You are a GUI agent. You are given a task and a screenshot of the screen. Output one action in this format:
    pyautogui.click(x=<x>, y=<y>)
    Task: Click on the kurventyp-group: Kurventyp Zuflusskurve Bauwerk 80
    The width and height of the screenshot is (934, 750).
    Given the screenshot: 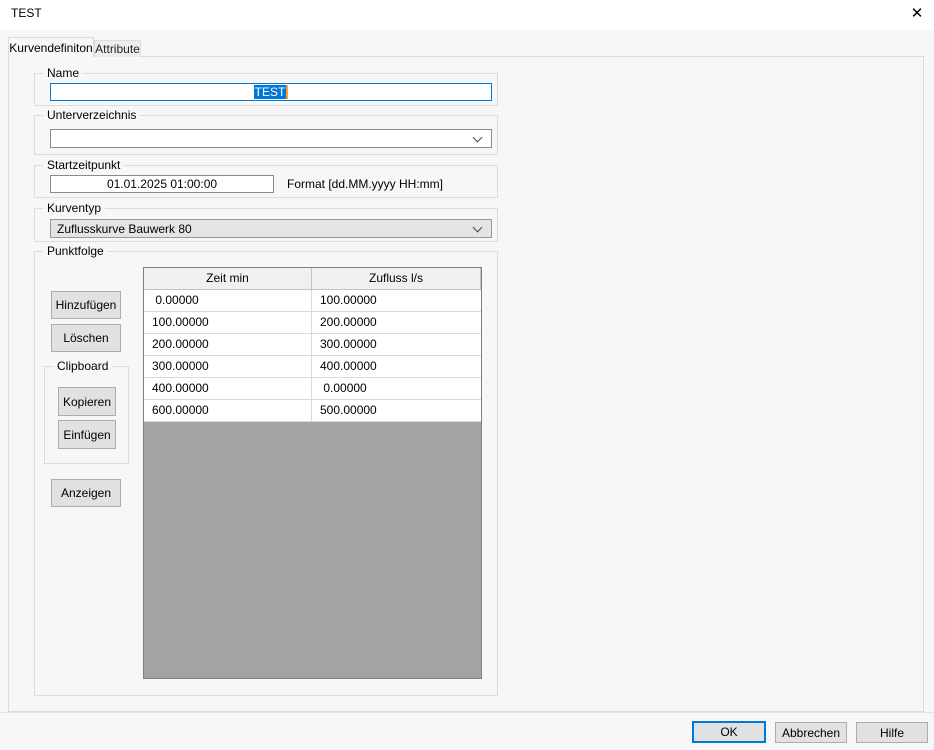 What is the action you would take?
    pyautogui.click(x=266, y=221)
    